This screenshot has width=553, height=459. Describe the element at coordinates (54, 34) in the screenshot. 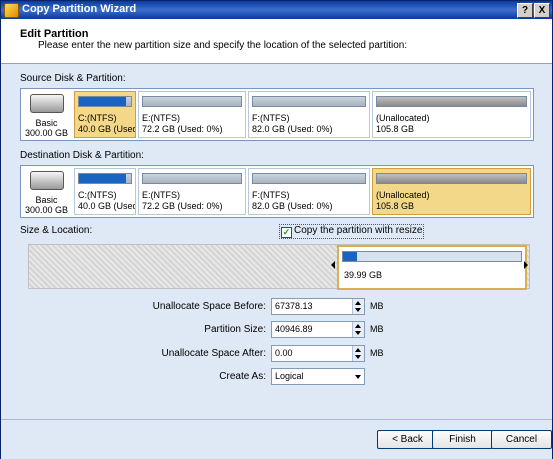

I see `header-title: Edit Partition` at that location.